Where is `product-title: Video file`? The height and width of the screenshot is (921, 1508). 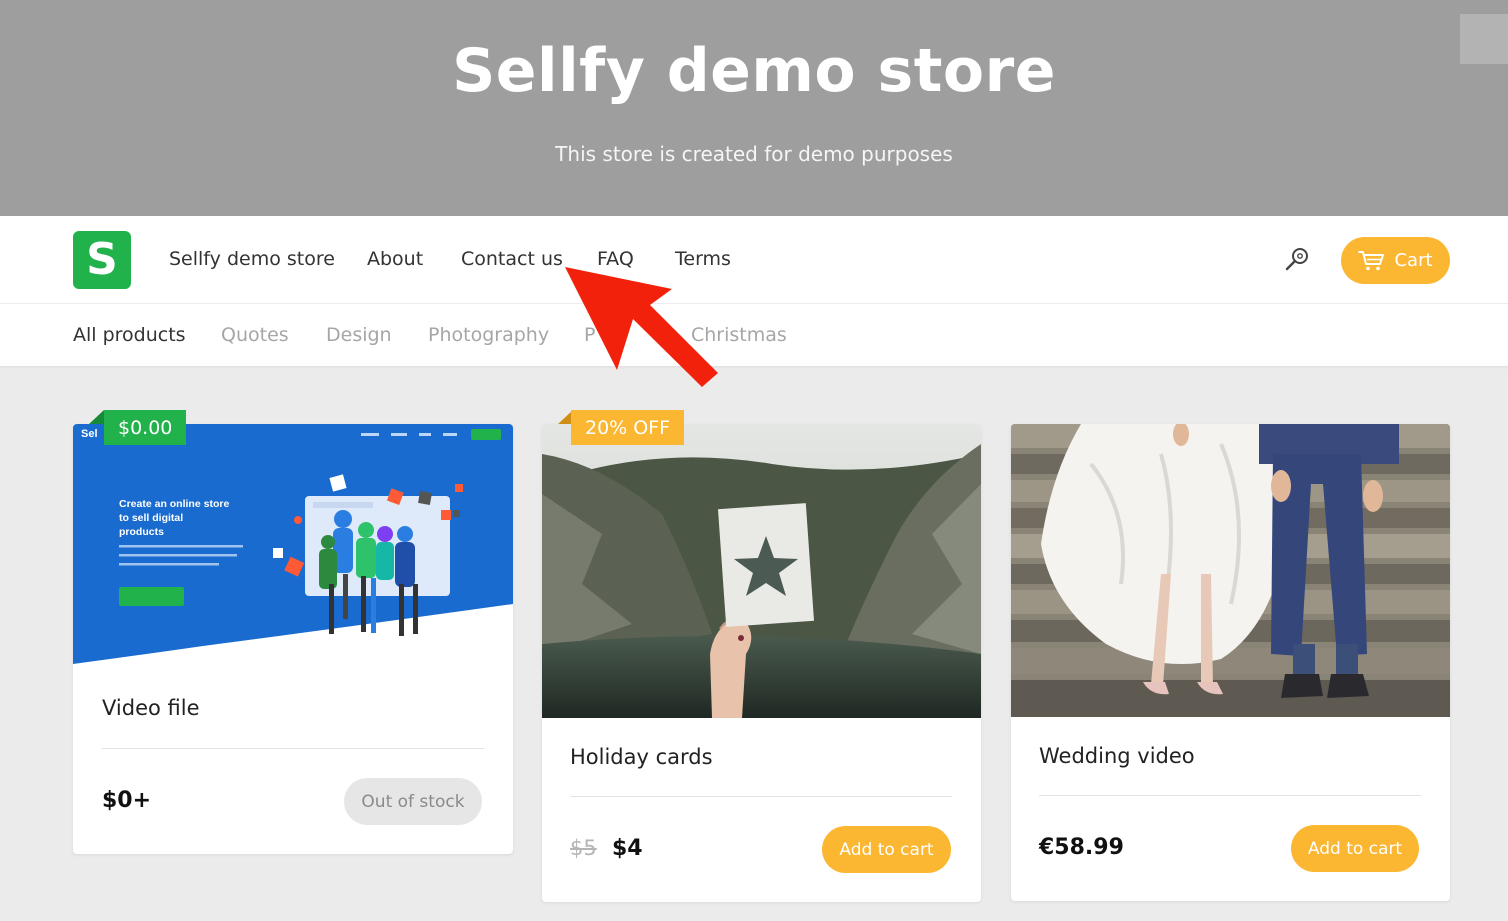 product-title: Video file is located at coordinates (151, 708).